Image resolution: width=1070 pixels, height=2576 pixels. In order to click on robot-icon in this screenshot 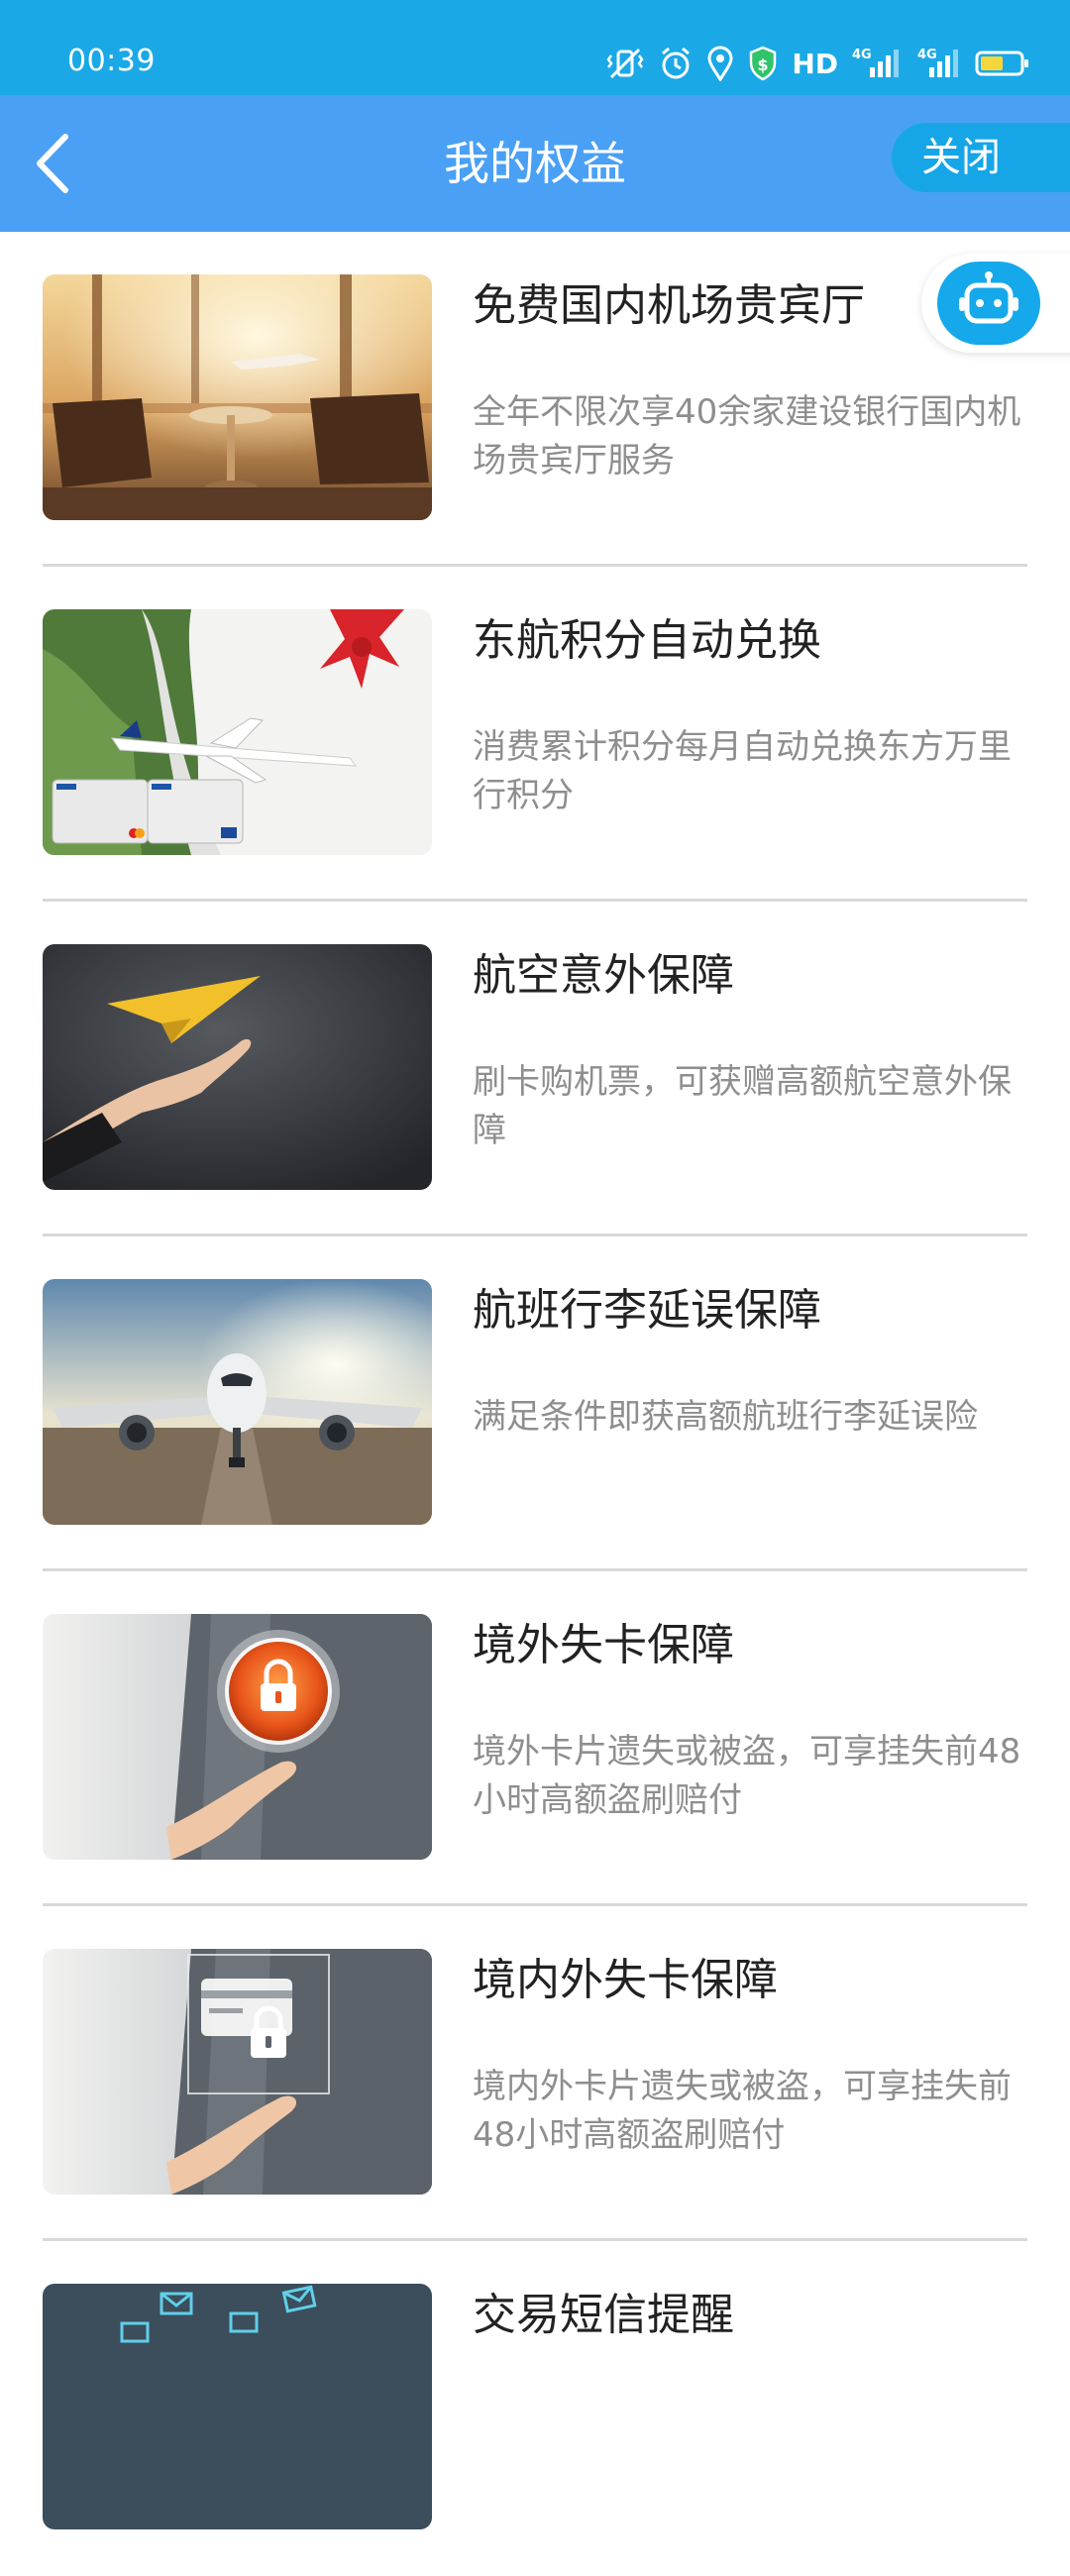, I will do `click(988, 297)`.